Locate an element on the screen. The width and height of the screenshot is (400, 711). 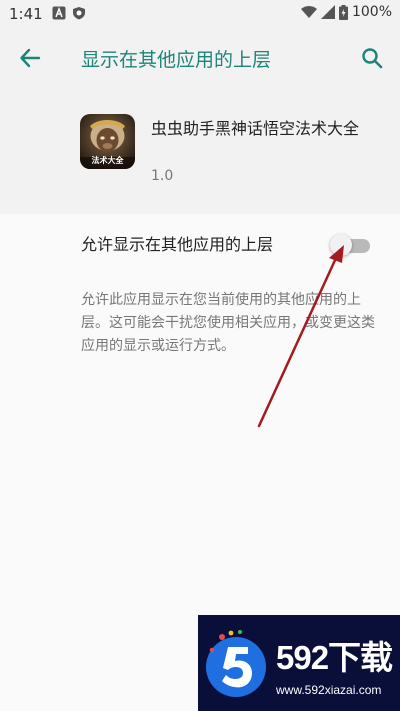
page-title: 显示在其他应用的上层 is located at coordinates (176, 60).